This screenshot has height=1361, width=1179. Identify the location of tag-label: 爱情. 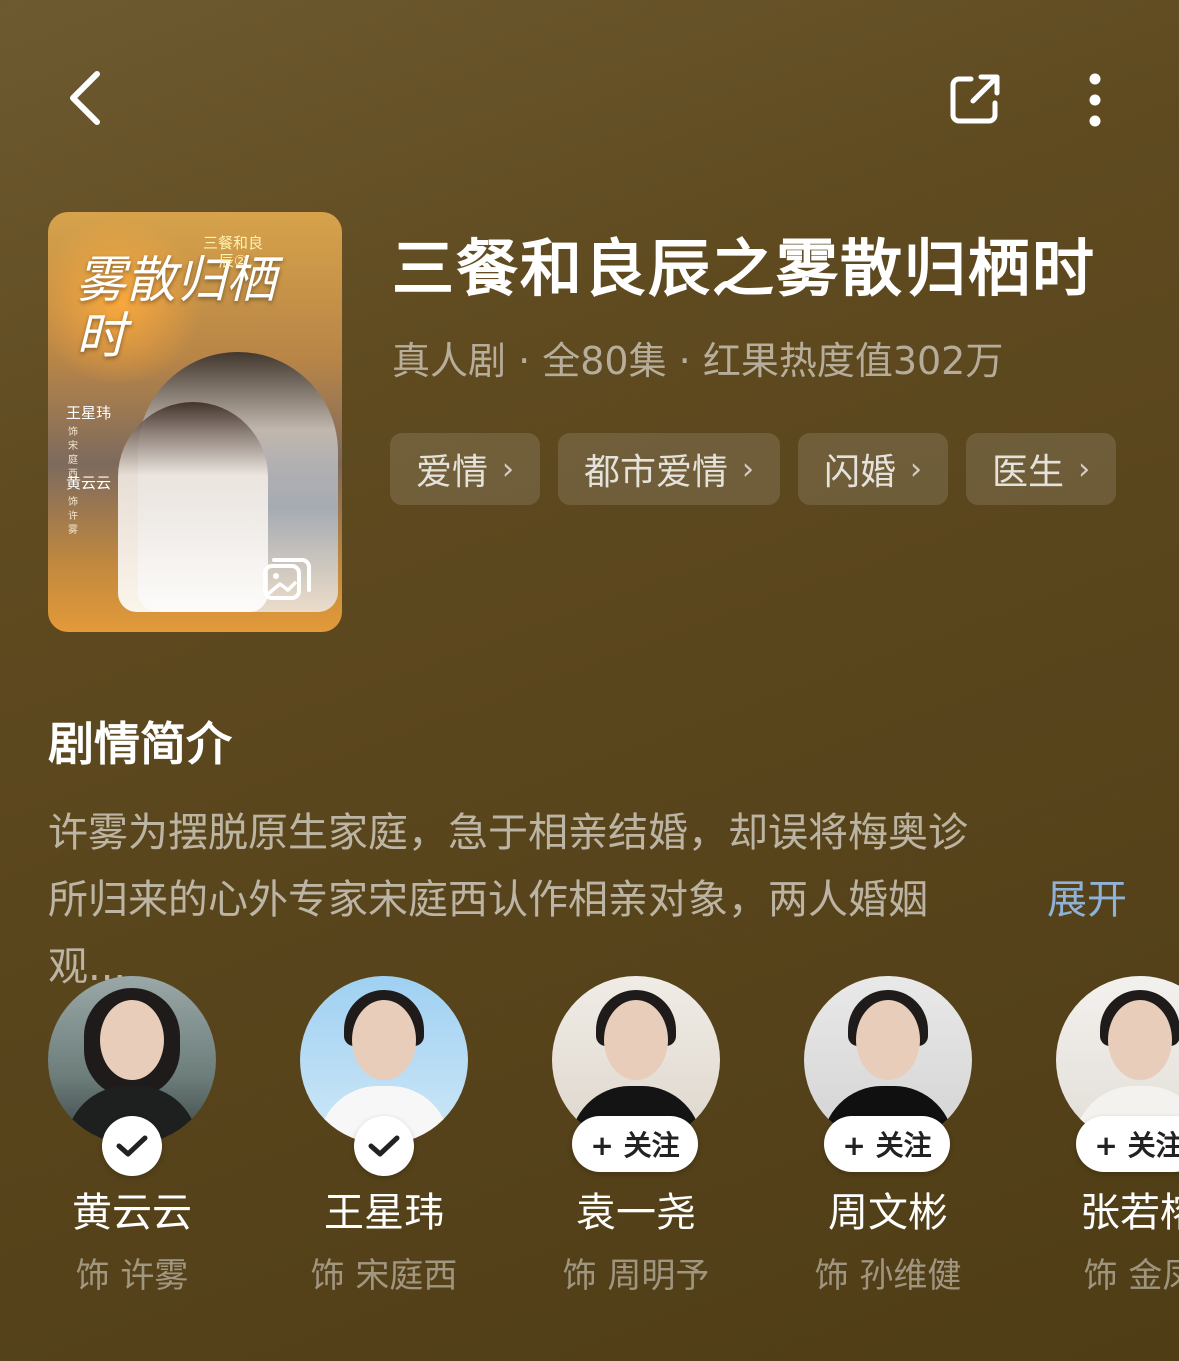
(452, 472).